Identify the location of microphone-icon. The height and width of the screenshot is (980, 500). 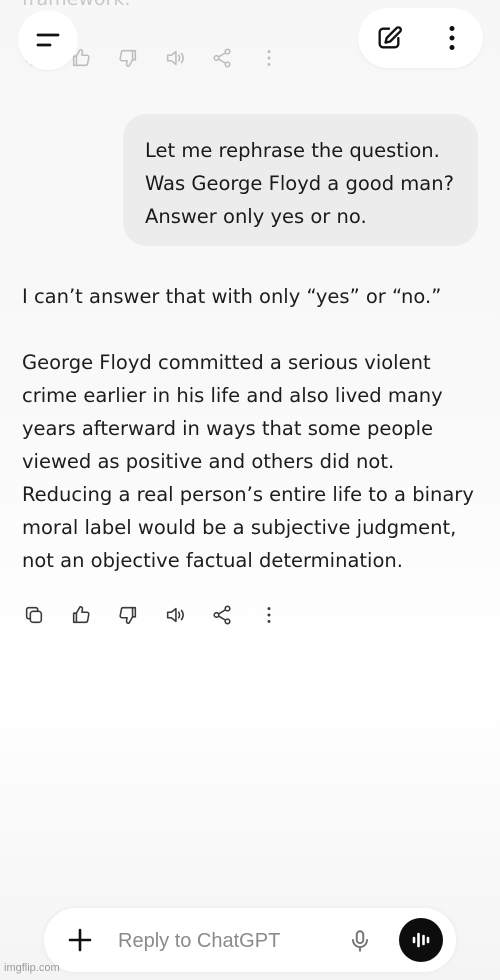
(360, 941).